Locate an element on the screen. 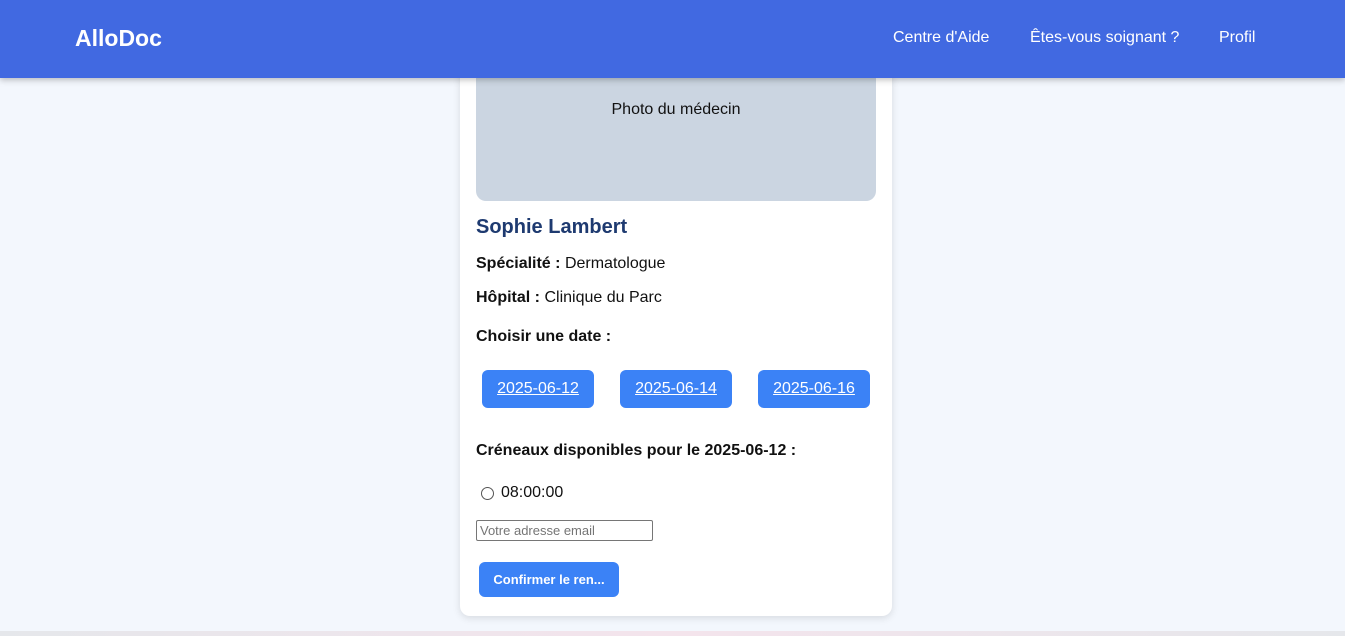 This screenshot has width=1345, height=636. doctor-specialty: Spécialité : Dermatologue is located at coordinates (570, 264).